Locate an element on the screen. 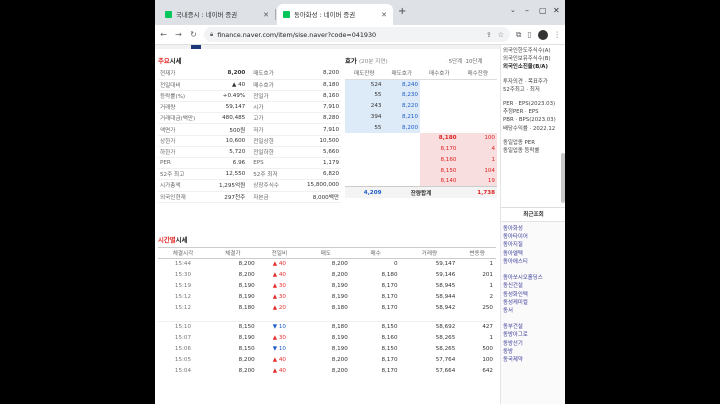 This screenshot has height=404, width=720. menu-dots-icon: ⋮ is located at coordinates (558, 34).